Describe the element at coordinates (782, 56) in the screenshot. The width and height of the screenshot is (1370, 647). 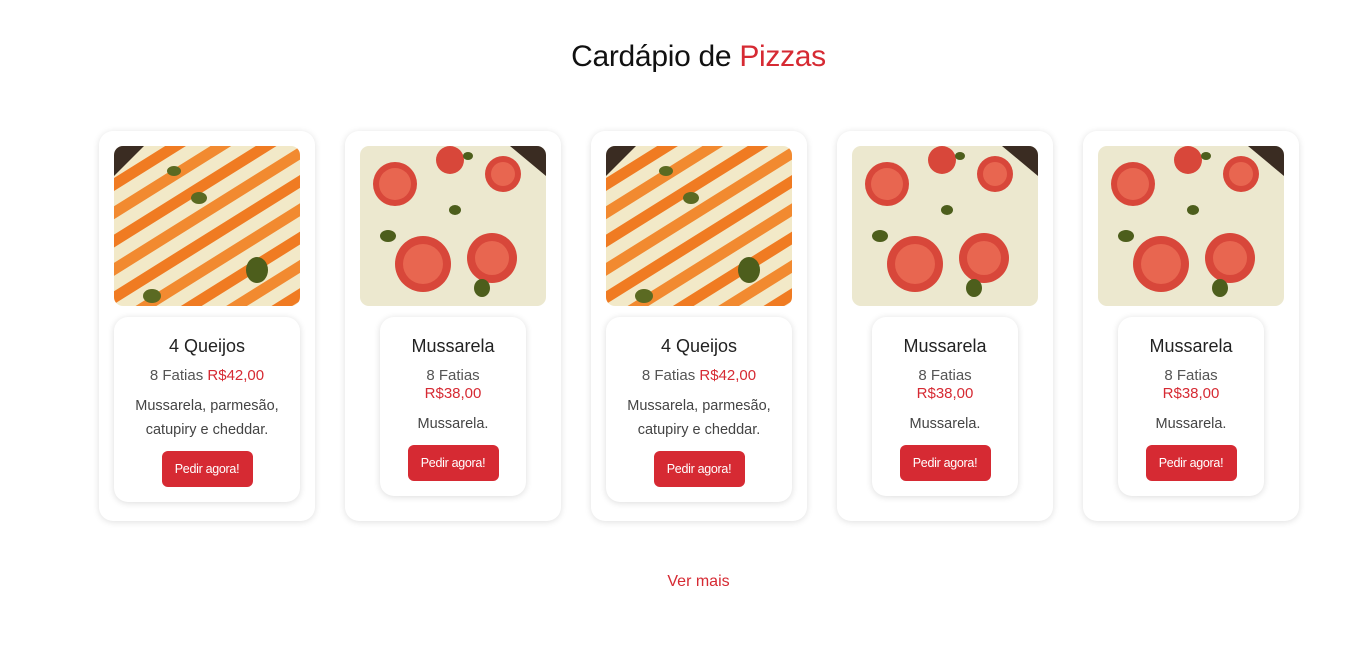
I see `title-accent: Pizzas` at that location.